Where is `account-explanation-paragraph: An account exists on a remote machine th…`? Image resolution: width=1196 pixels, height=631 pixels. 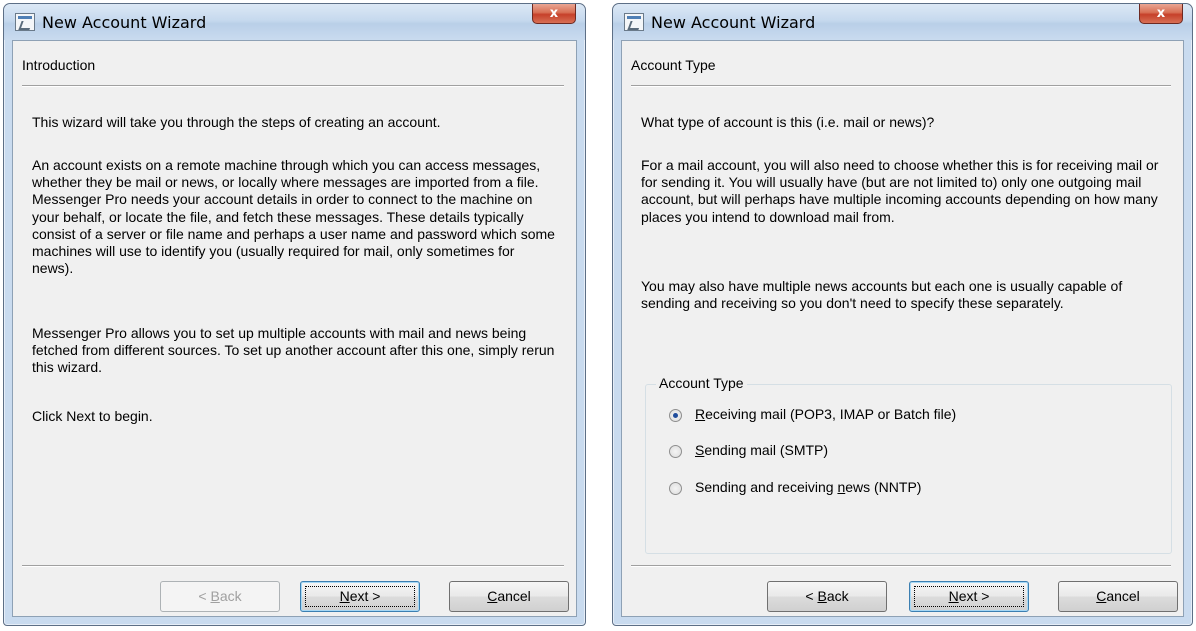
account-explanation-paragraph: An account exists on a remote machine th… is located at coordinates (293, 217).